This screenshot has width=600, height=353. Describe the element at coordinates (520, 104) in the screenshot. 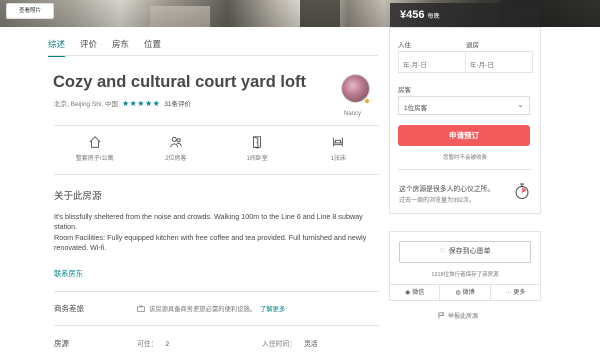

I see `chevron-down-icon: ⌄` at that location.